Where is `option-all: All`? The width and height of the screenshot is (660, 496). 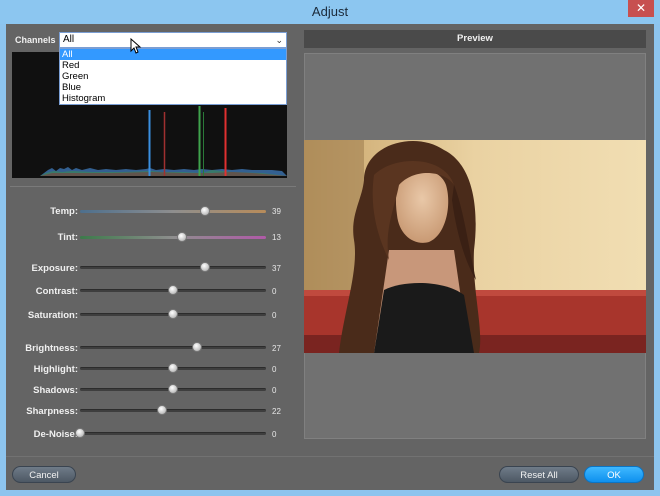 option-all: All is located at coordinates (173, 54).